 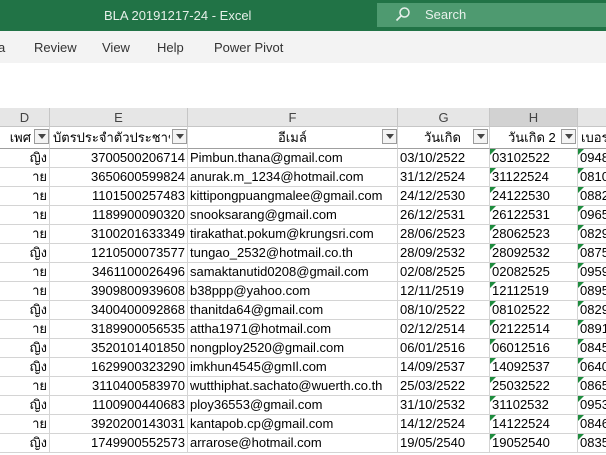 I want to click on birthdate2-cell: 02082525, so click(x=534, y=272).